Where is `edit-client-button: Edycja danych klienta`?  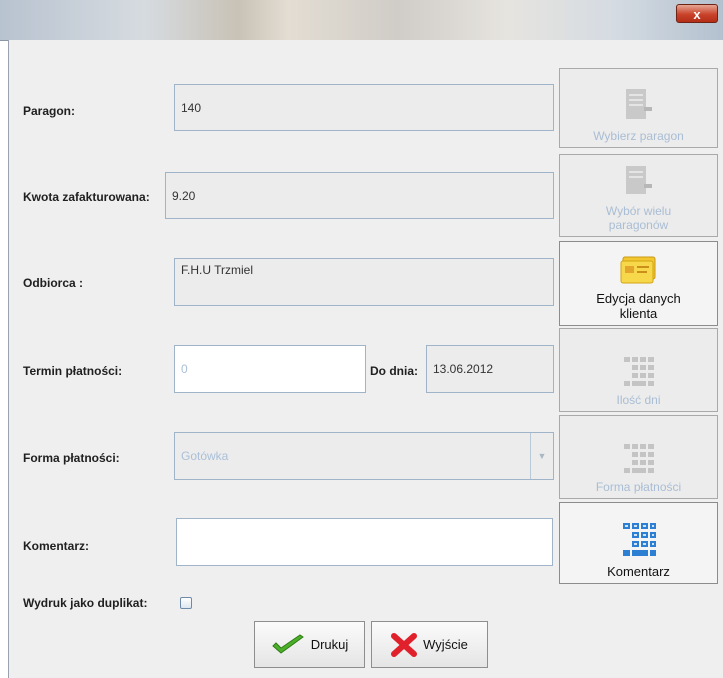
edit-client-button: Edycja danych klienta is located at coordinates (638, 283).